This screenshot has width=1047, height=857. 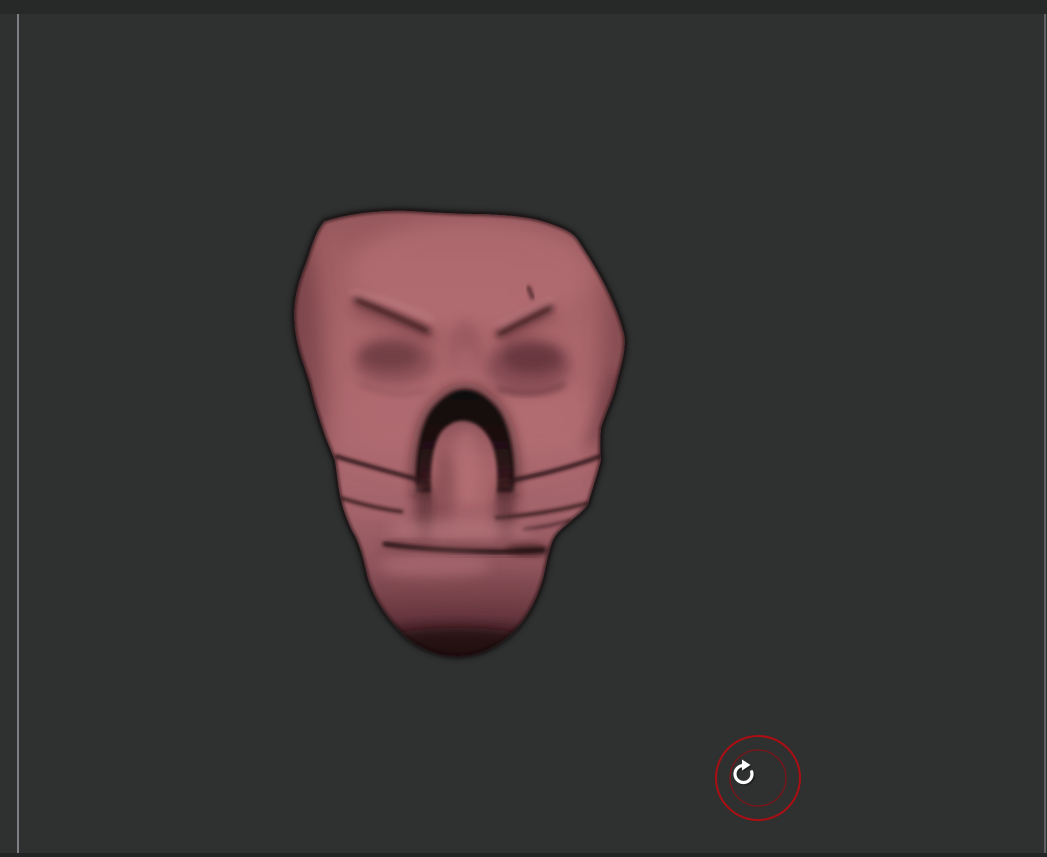 I want to click on gizmo-outer-ring, so click(x=758, y=778).